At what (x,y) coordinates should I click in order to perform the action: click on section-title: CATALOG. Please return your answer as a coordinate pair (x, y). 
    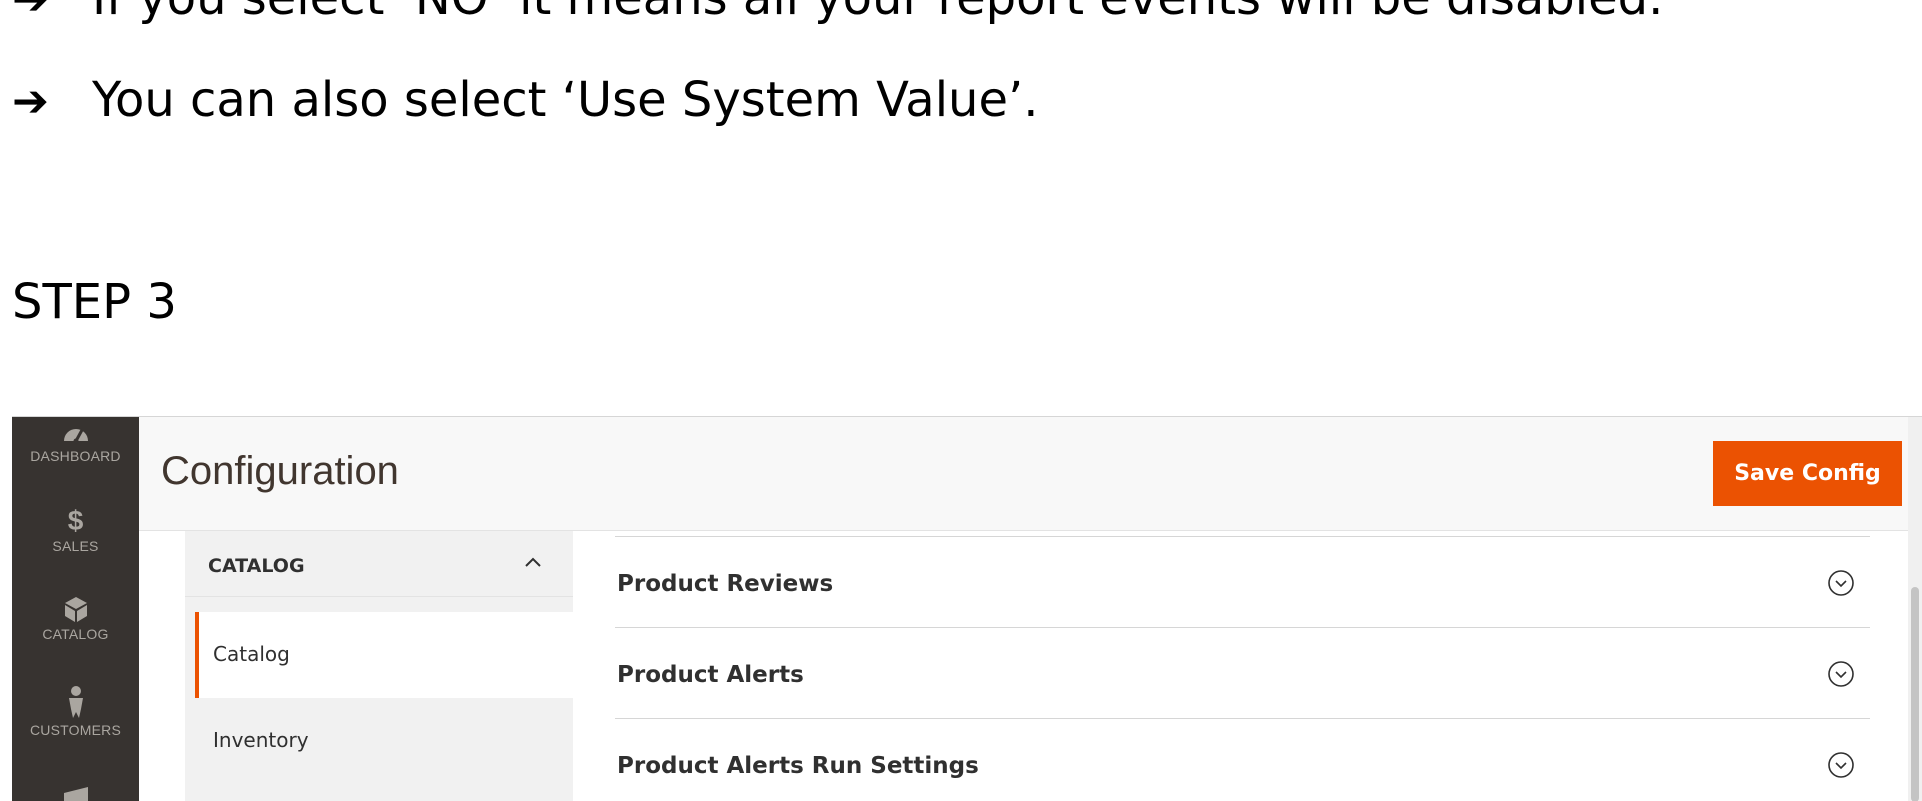
    Looking at the image, I should click on (256, 566).